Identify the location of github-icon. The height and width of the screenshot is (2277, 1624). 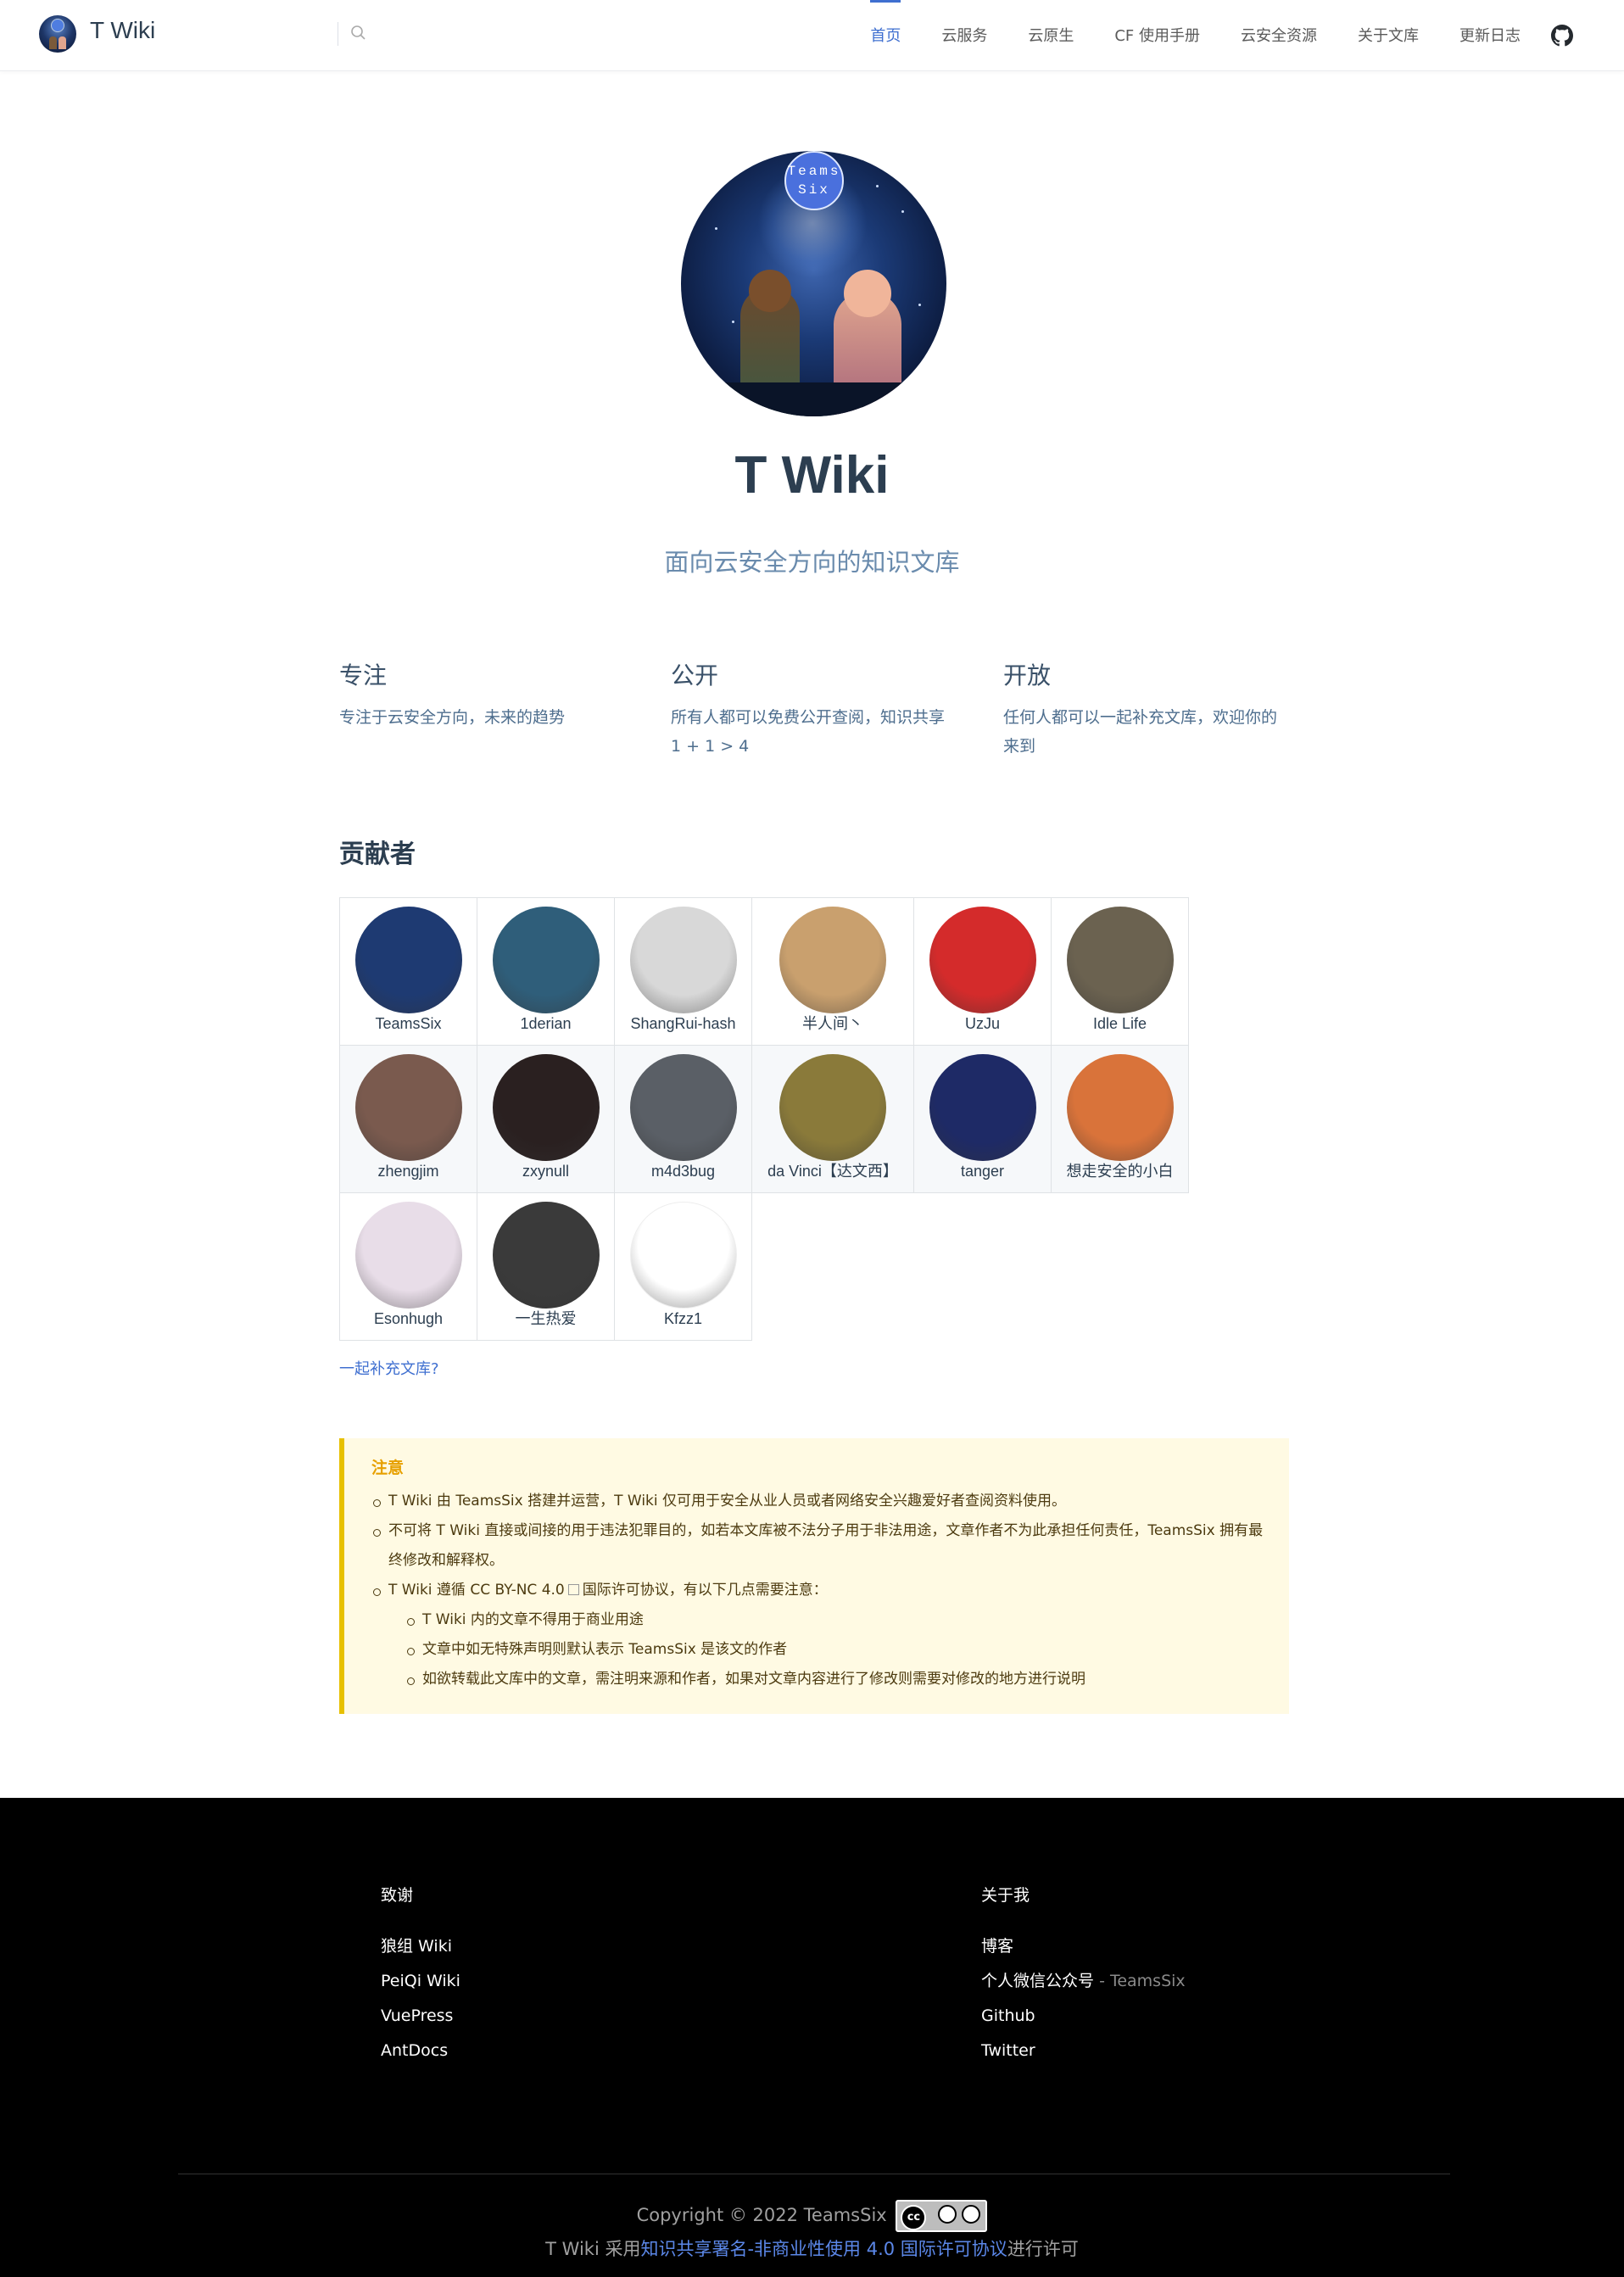
(1562, 36).